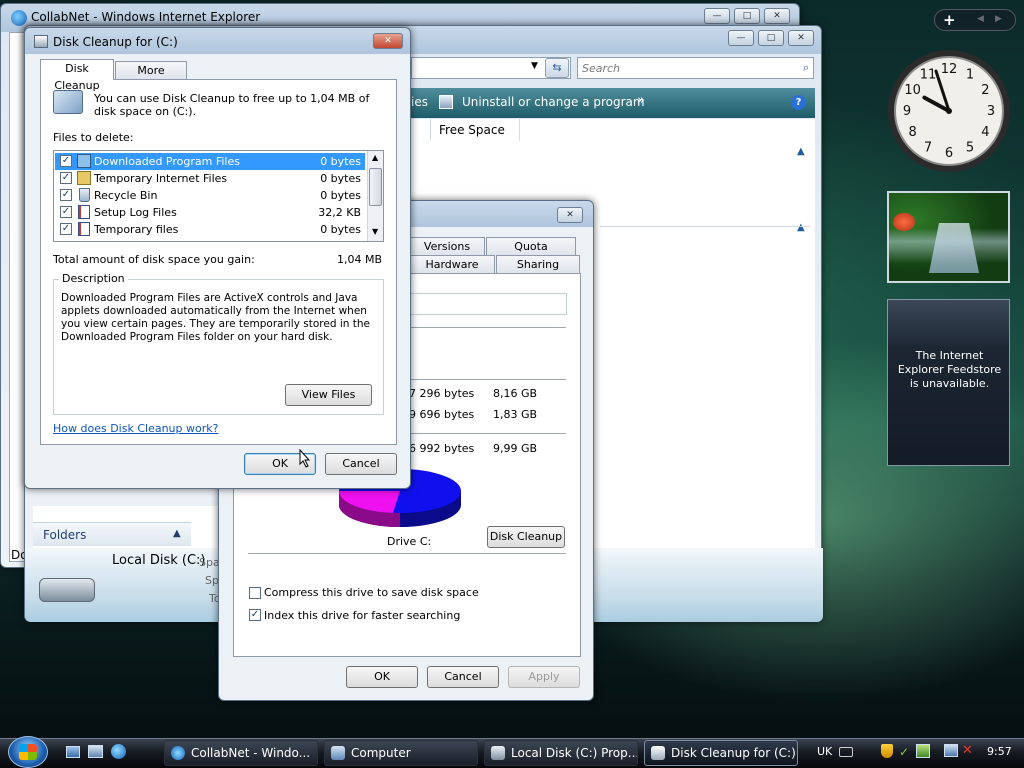 The image size is (1024, 768). Describe the element at coordinates (928, 147) in the screenshot. I see `clock-number: 7` at that location.